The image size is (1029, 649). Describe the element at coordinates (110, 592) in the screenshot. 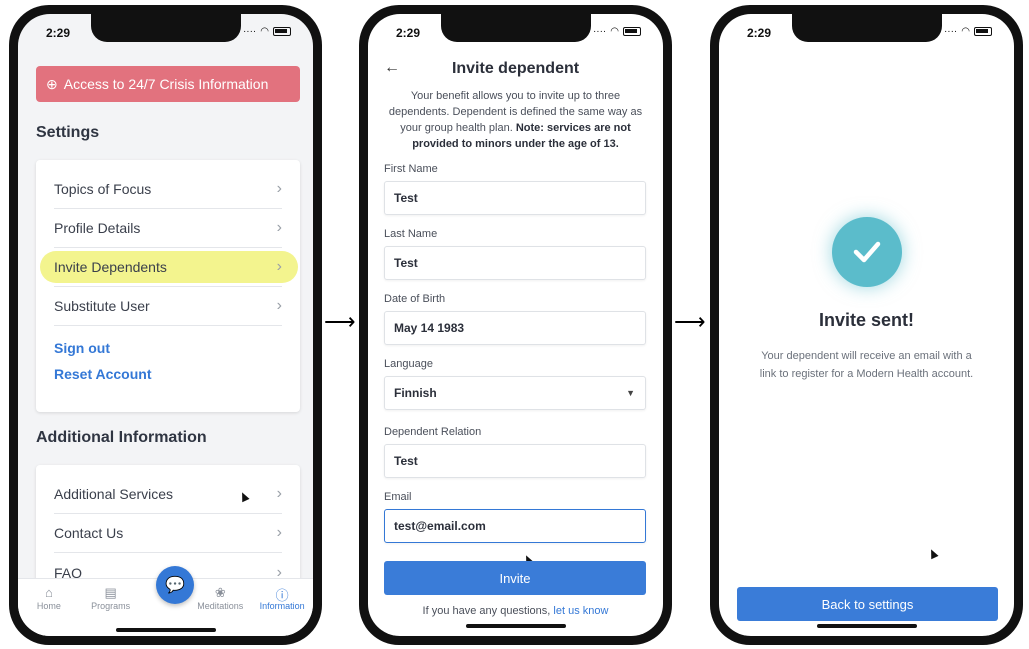

I see `book-icon: ▤` at that location.